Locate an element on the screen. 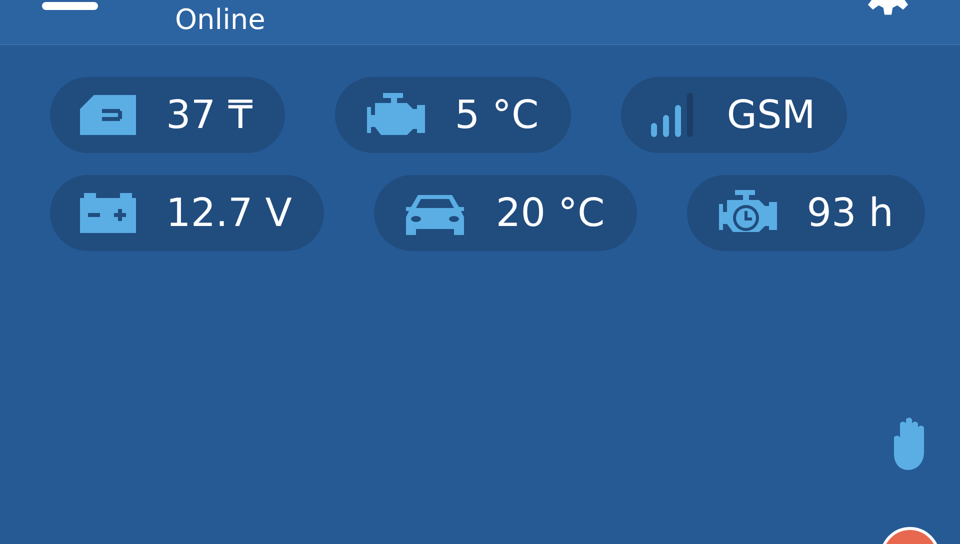  chip-value: 20 °C is located at coordinates (550, 213).